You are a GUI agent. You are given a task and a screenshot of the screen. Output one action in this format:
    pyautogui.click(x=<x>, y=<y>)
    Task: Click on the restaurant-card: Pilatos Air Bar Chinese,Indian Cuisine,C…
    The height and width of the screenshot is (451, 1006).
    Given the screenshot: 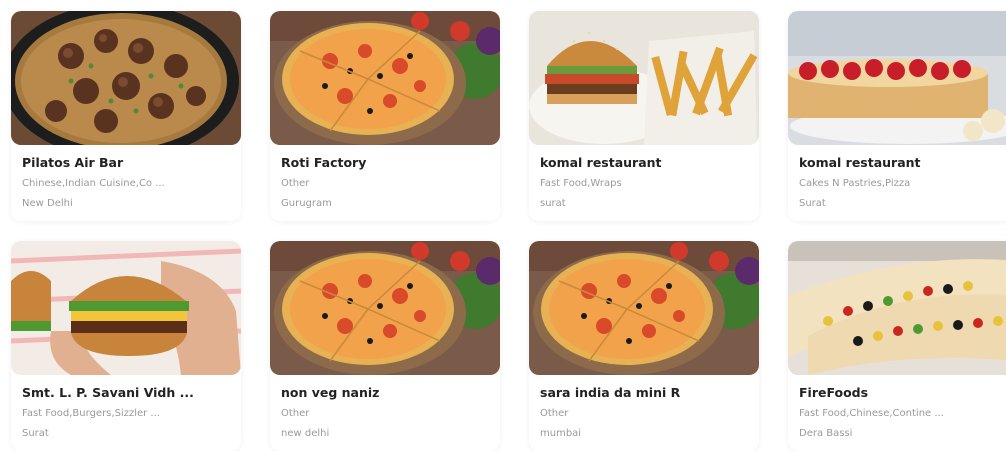 What is the action you would take?
    pyautogui.click(x=126, y=116)
    